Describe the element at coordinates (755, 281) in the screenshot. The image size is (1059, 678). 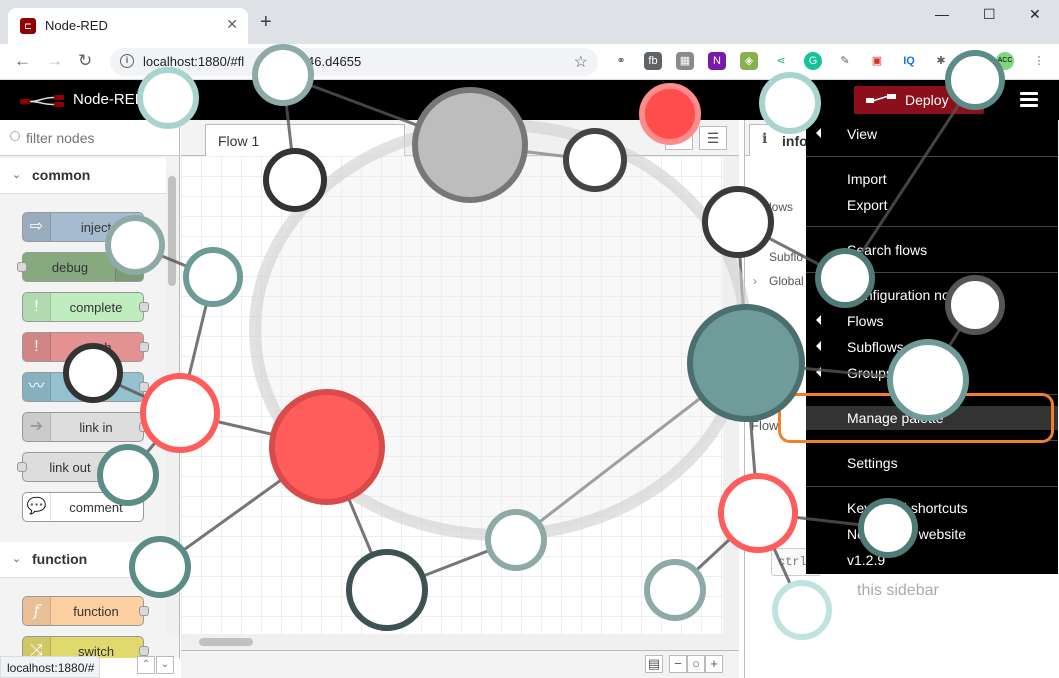
I see `chevron-right-icon: ›` at that location.